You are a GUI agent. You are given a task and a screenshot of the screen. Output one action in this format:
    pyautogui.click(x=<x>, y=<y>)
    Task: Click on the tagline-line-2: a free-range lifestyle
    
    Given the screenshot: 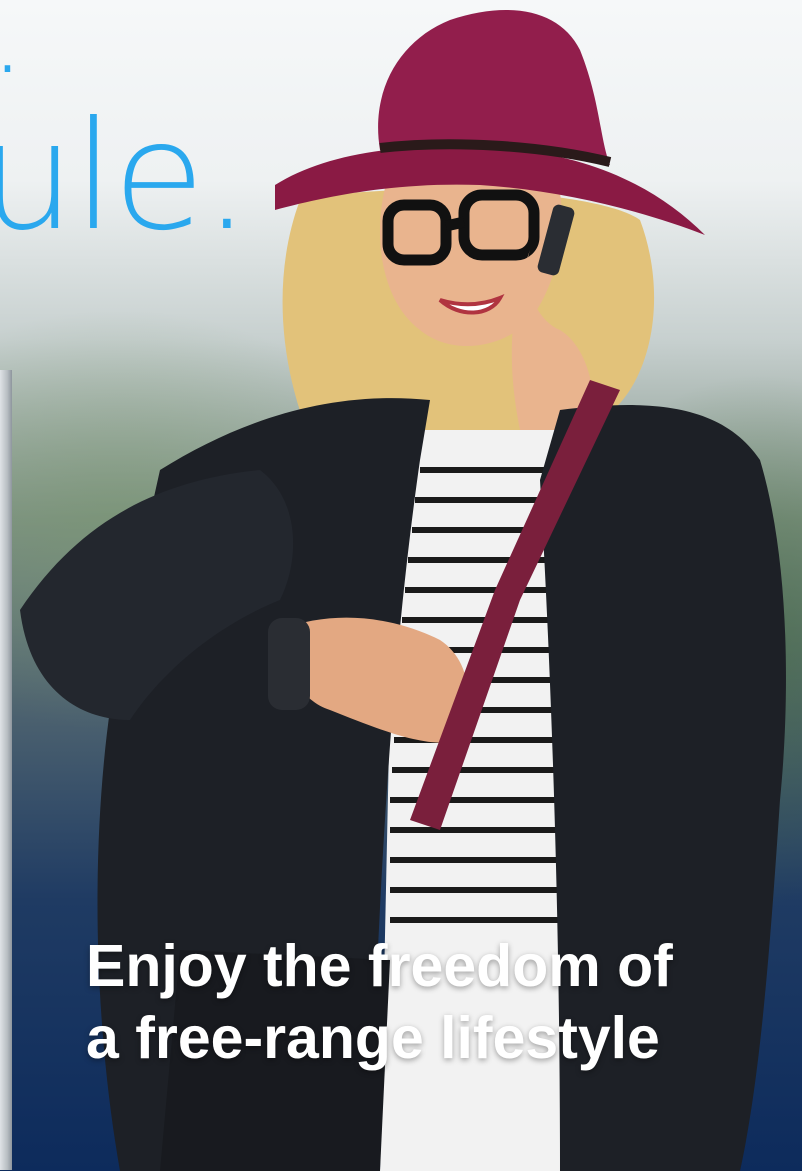 What is the action you would take?
    pyautogui.click(x=373, y=1038)
    